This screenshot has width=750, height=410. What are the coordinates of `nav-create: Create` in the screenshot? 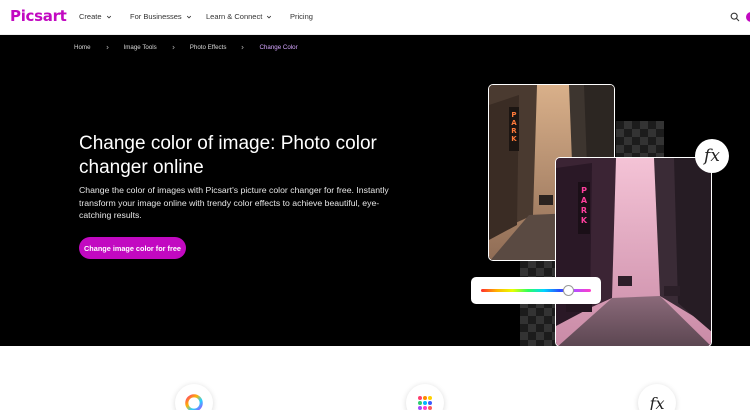 It's located at (95, 16).